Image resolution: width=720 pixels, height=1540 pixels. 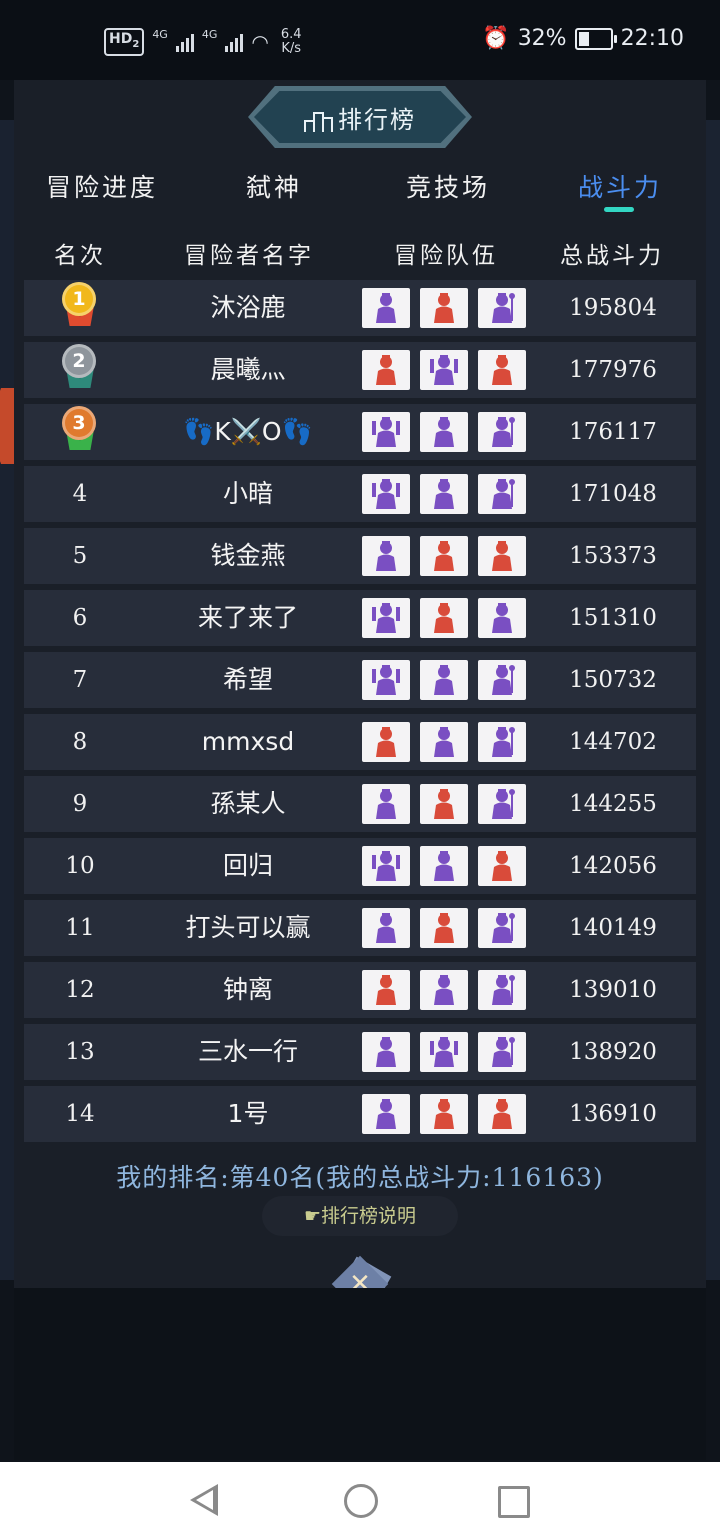 I want to click on active-tab-indicator, so click(x=619, y=209).